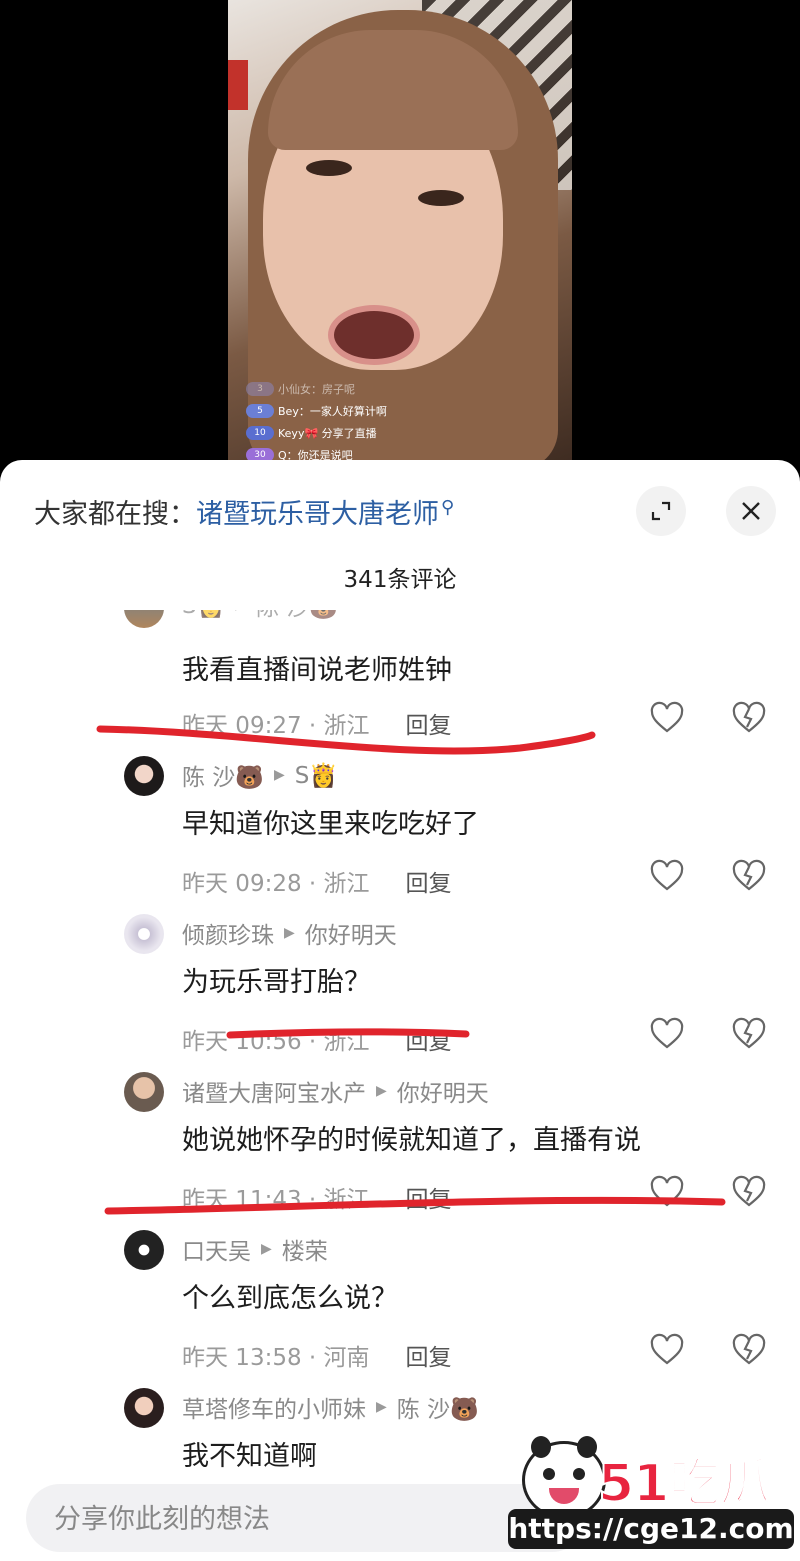  I want to click on comment-item: S👸 ▶ 陈 沙🐻 我看直播间说老师姓钟 昨天 09:27 · 浙江 回复, so click(400, 689).